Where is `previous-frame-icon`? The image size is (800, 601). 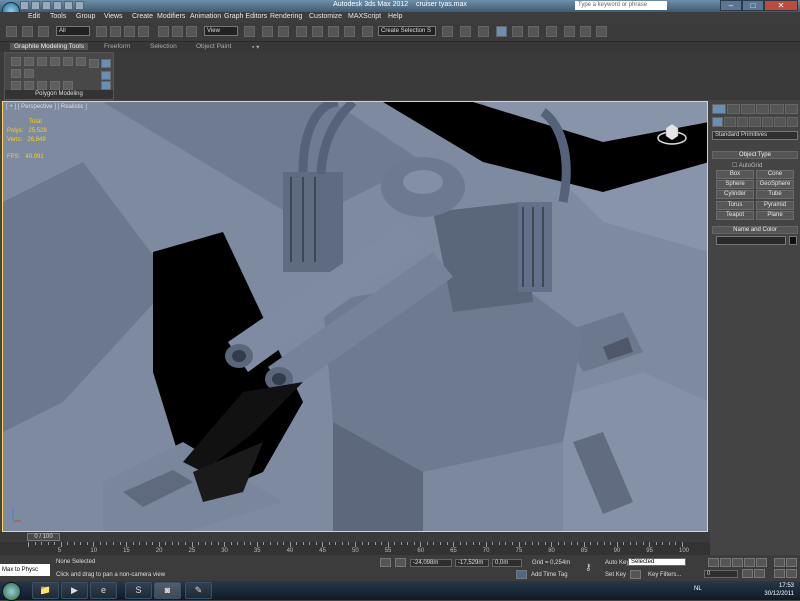
previous-frame-icon is located at coordinates (725, 562).